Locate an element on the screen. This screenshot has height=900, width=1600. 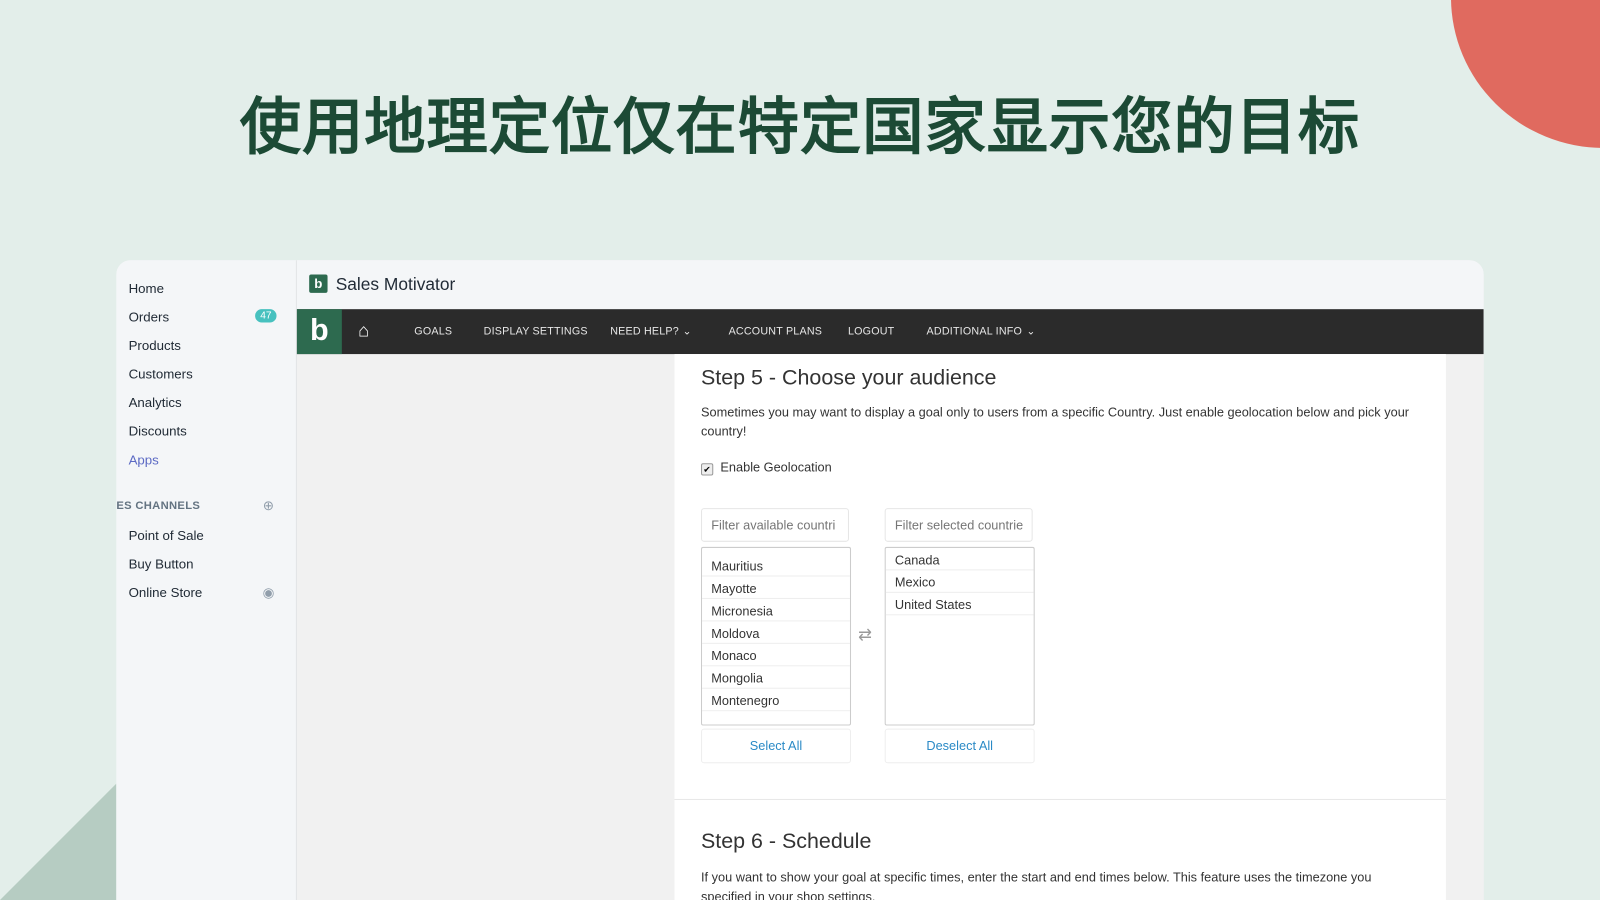
geolocation-checkbox: ✔ is located at coordinates (707, 469).